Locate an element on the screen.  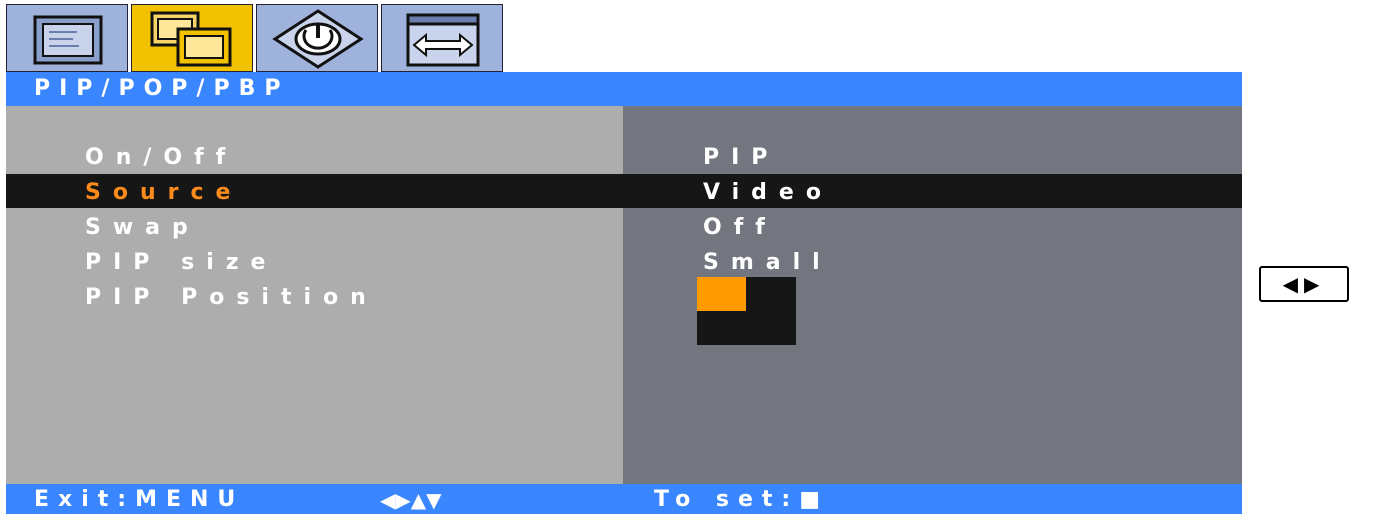
value-swap: Off is located at coordinates (740, 227).